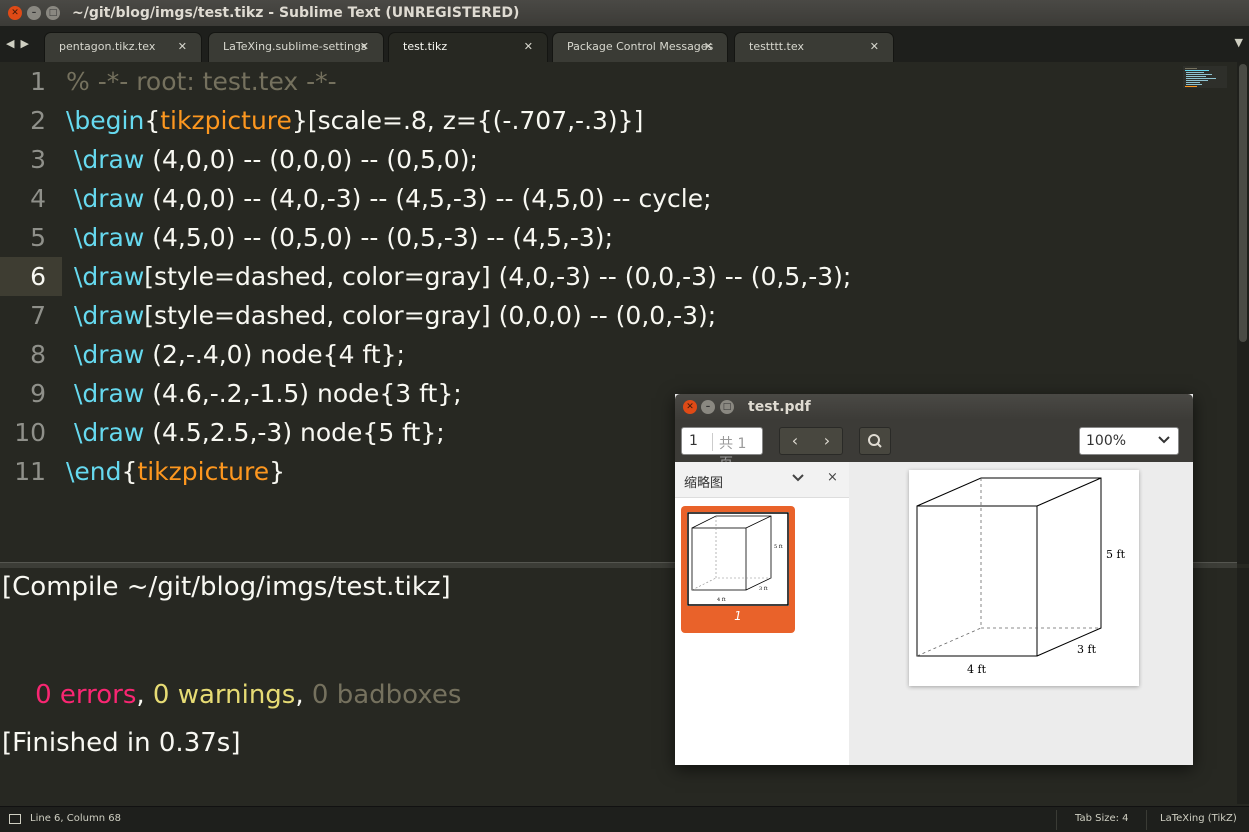  I want to click on previous-page-button: ‹, so click(795, 440).